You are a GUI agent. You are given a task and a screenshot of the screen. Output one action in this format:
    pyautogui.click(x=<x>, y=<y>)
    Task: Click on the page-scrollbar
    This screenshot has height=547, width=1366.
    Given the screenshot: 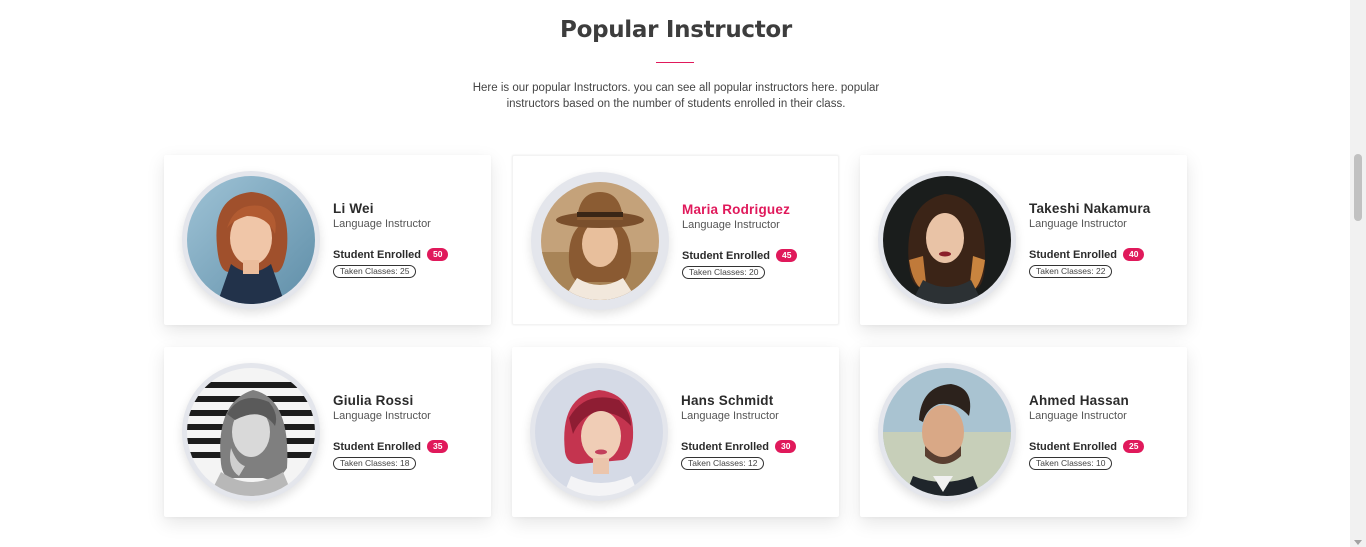 What is the action you would take?
    pyautogui.click(x=1358, y=273)
    